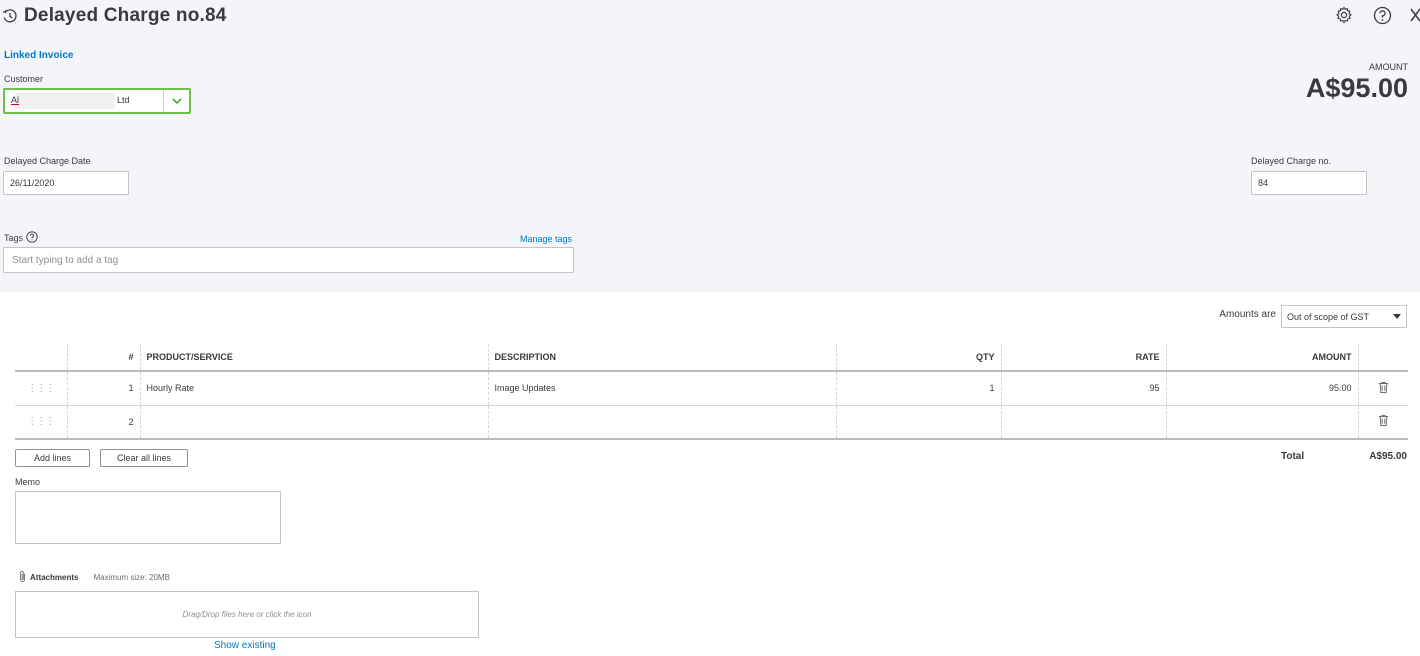 The image size is (1420, 656). What do you see at coordinates (313, 422) in the screenshot?
I see `row-product` at bounding box center [313, 422].